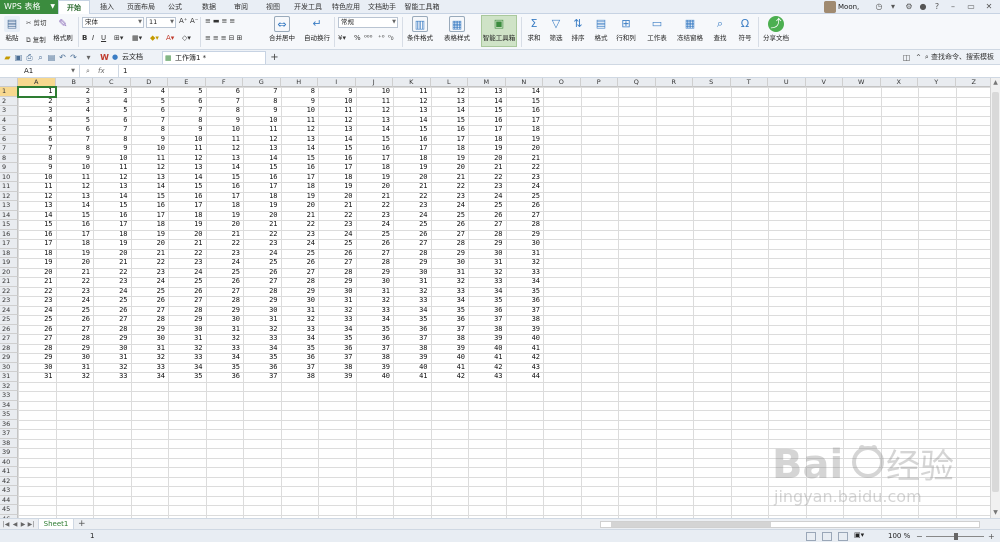 This screenshot has height=542, width=1000. What do you see at coordinates (262, 159) in the screenshot?
I see `cell-g8: 14` at bounding box center [262, 159].